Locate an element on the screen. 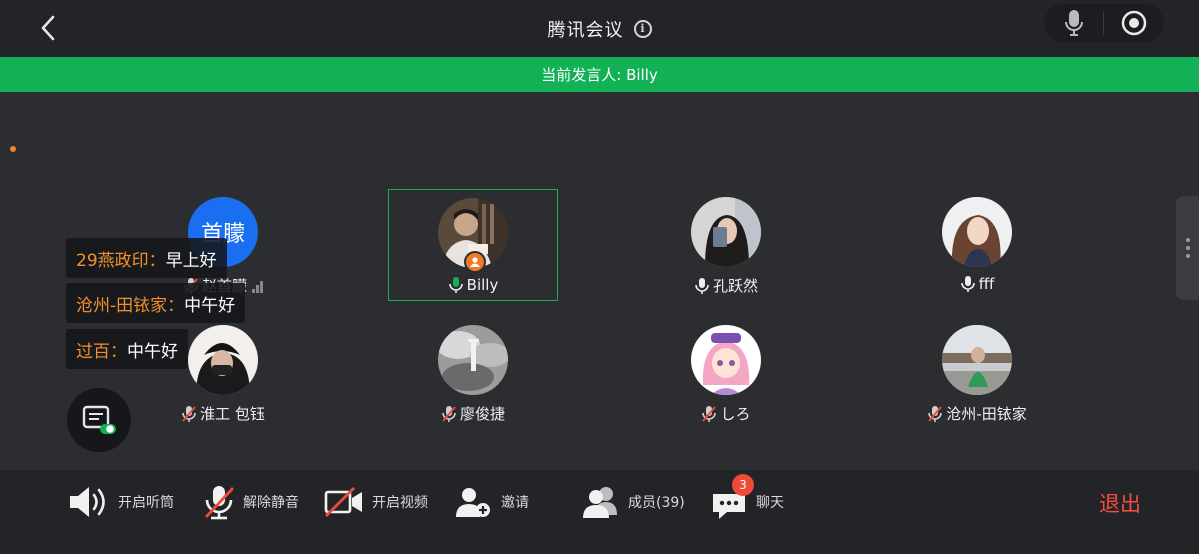 This screenshot has width=1199, height=554. back-button is located at coordinates (50, 28).